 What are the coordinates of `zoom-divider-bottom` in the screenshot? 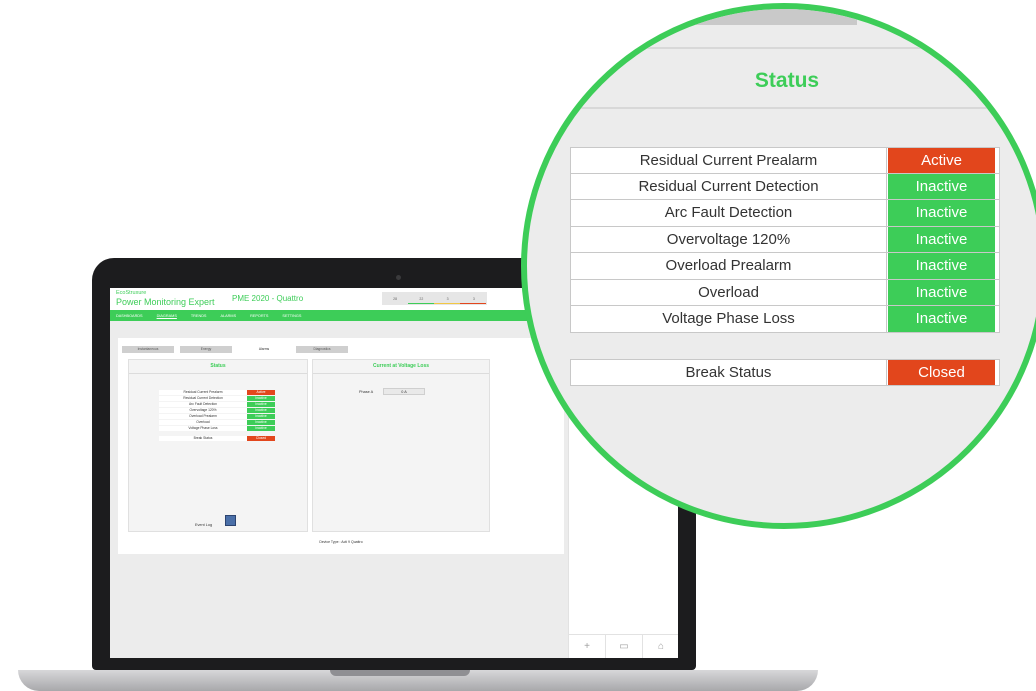 It's located at (781, 108).